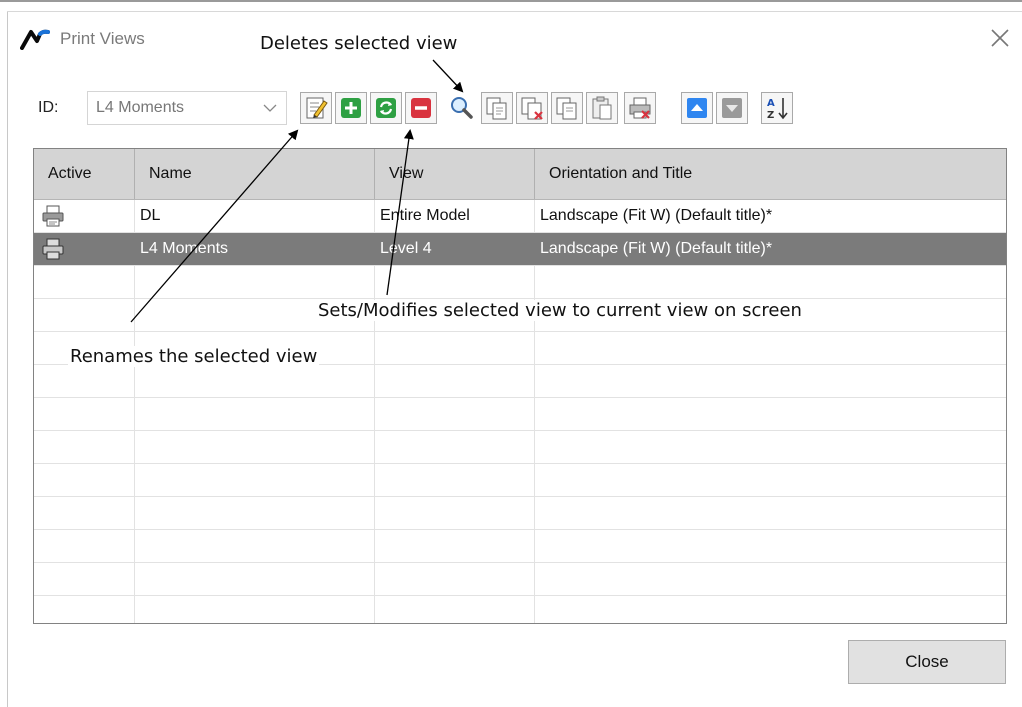  What do you see at coordinates (448, 76) in the screenshot?
I see `arrow-delete` at bounding box center [448, 76].